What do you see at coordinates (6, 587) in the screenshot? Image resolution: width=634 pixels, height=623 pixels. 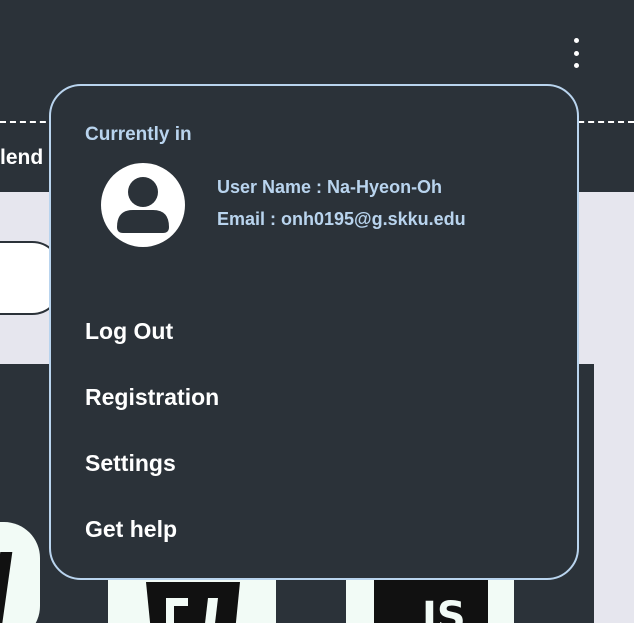 I see `left-logo-mark` at bounding box center [6, 587].